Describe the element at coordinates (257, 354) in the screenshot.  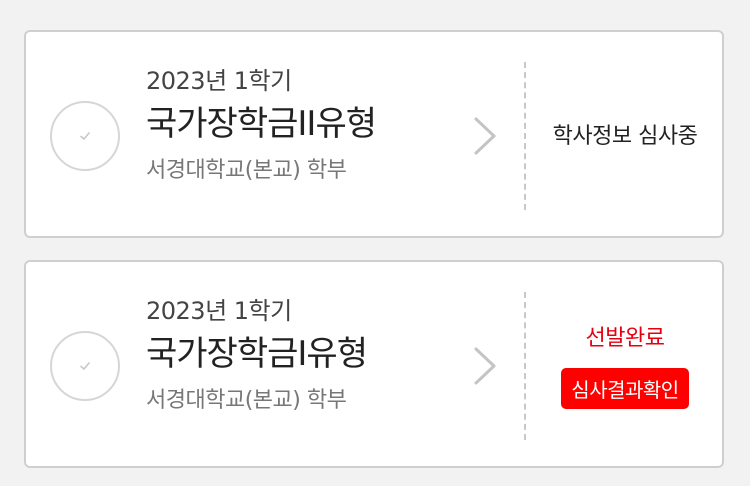
I see `scholarship-name: 국가장학금I유형` at that location.